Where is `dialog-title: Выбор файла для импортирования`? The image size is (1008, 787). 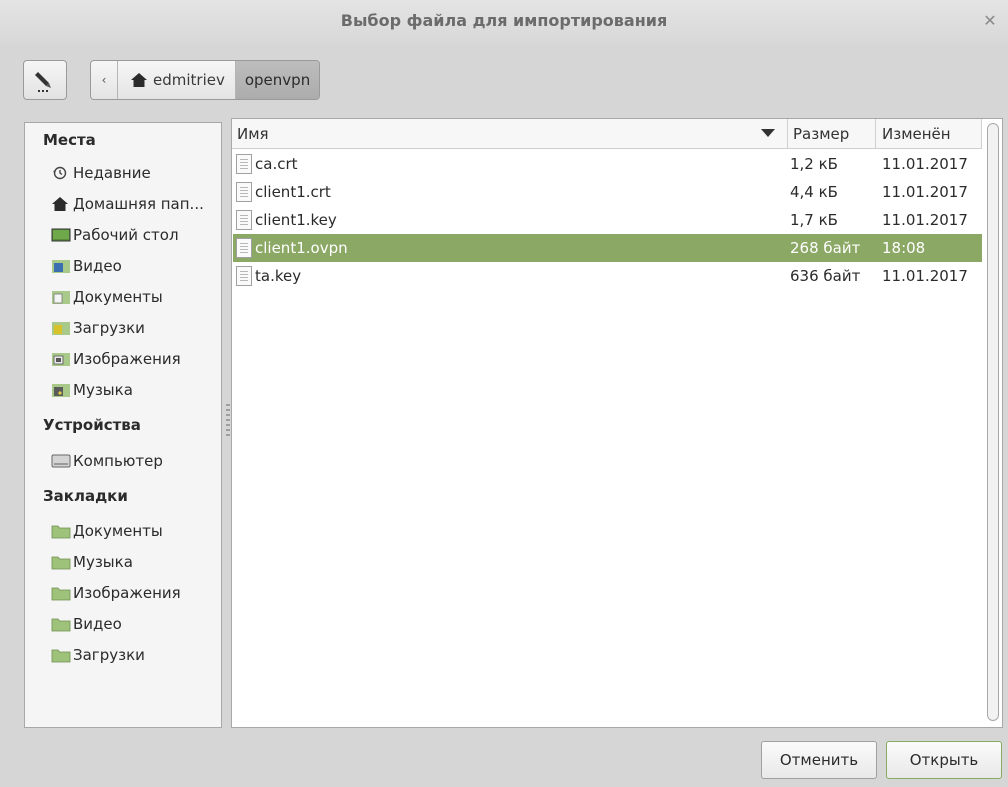 dialog-title: Выбор файла для импортирования is located at coordinates (504, 20).